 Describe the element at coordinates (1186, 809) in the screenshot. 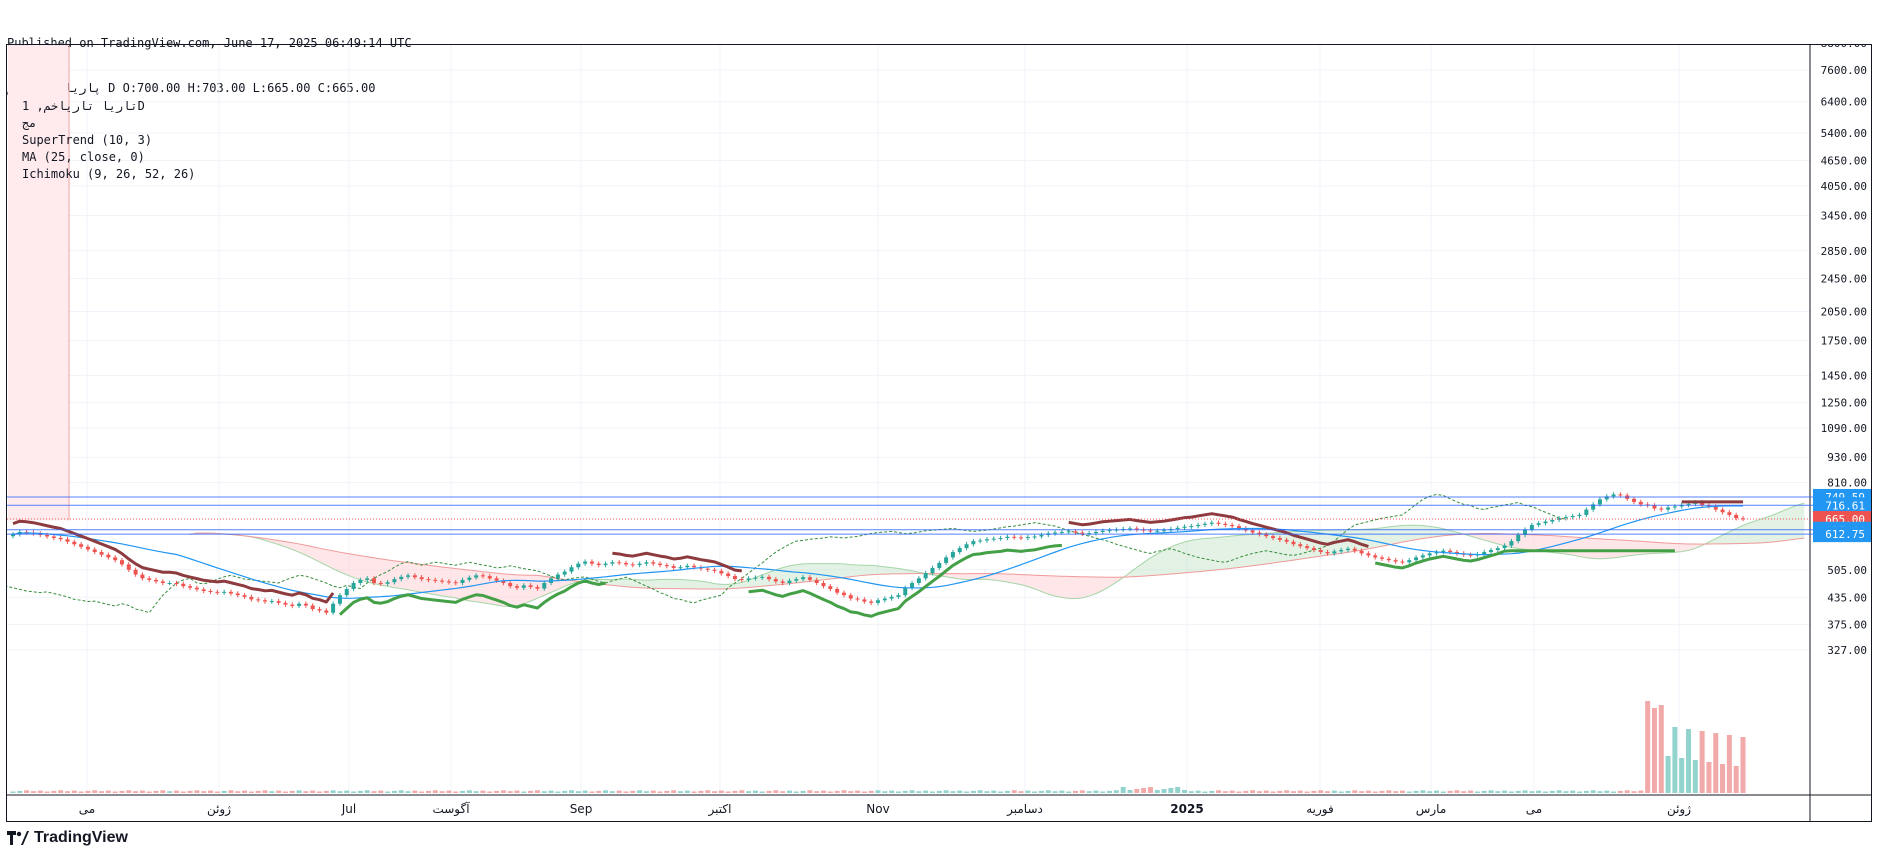

I see `x-tick-label: 2025` at that location.